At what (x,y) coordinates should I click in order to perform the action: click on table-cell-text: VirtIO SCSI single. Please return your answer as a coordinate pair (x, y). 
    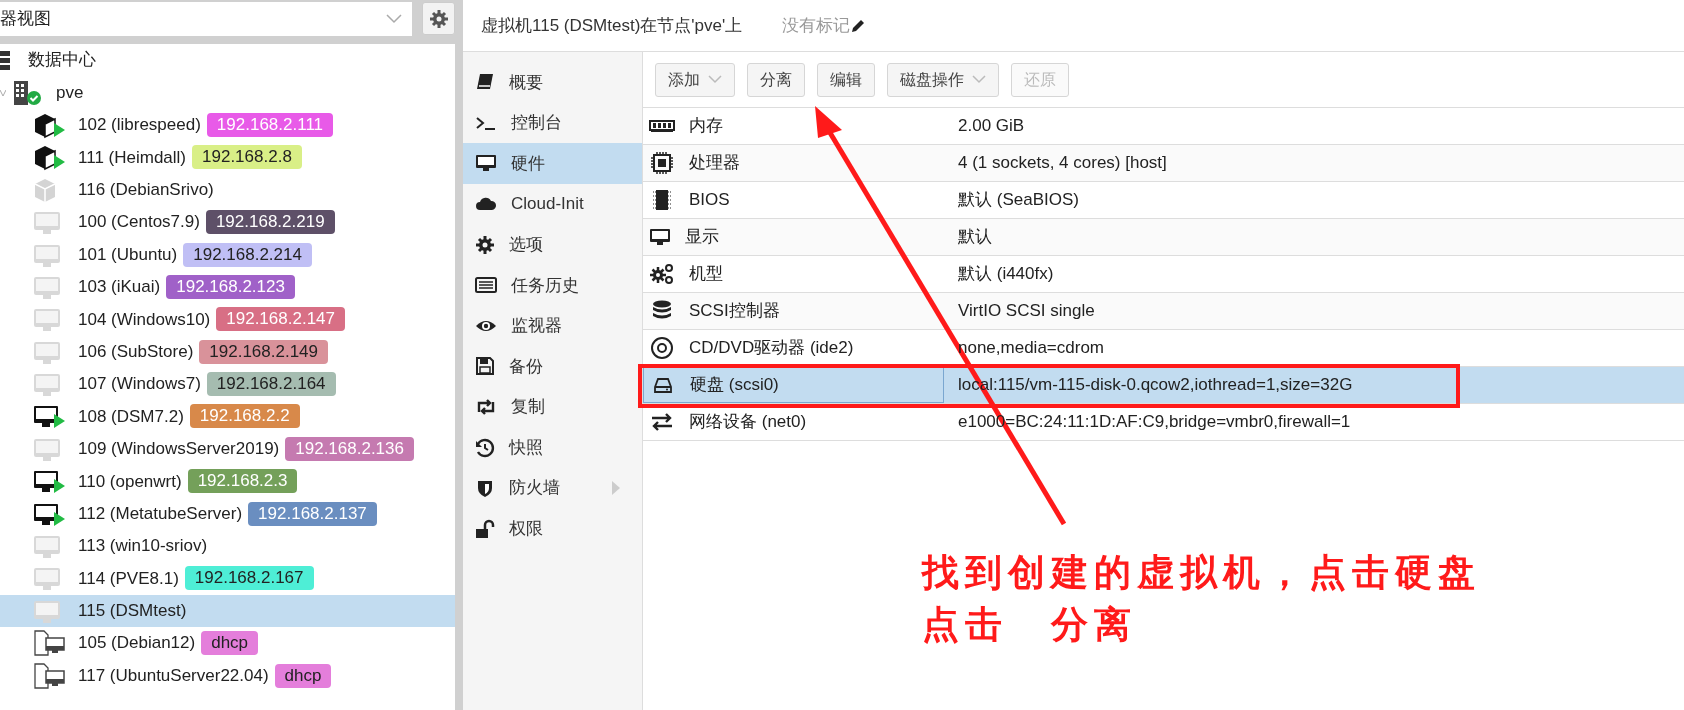
    Looking at the image, I should click on (1026, 311).